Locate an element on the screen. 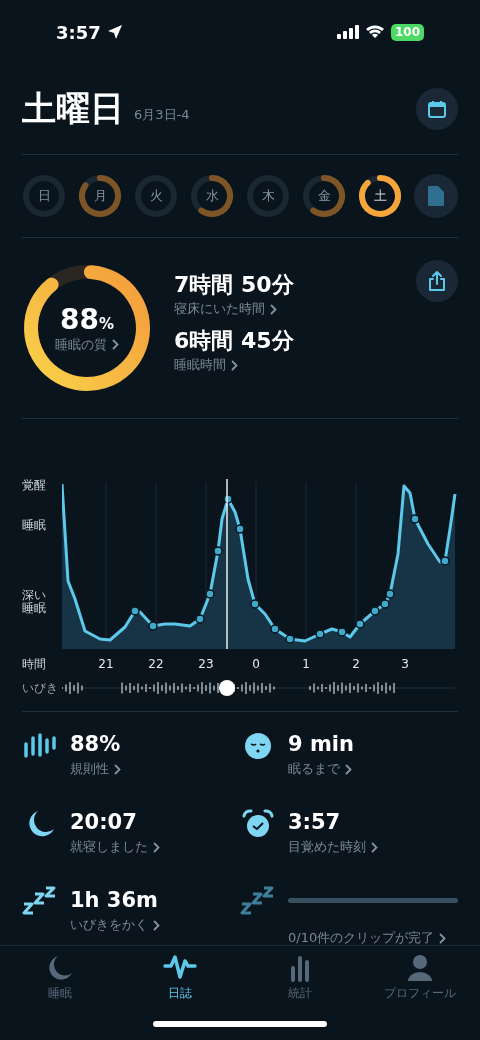 The width and height of the screenshot is (480, 1040). status-time: 3:57 is located at coordinates (78, 32).